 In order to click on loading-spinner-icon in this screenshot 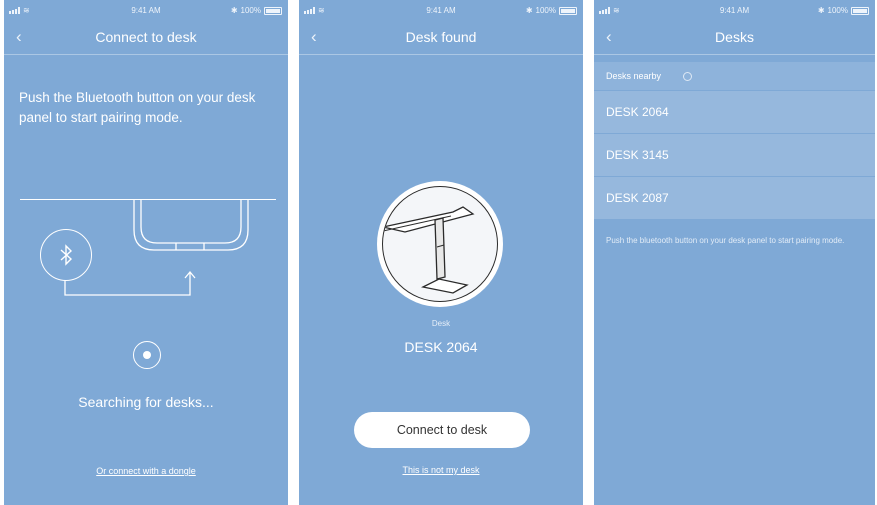, I will do `click(687, 76)`.